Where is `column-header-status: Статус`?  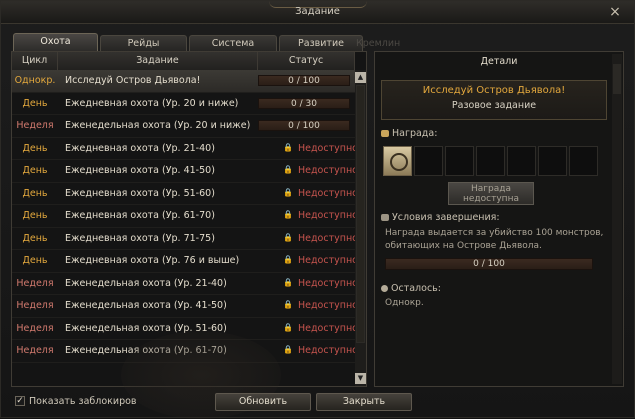
column-header-status: Статус is located at coordinates (306, 61).